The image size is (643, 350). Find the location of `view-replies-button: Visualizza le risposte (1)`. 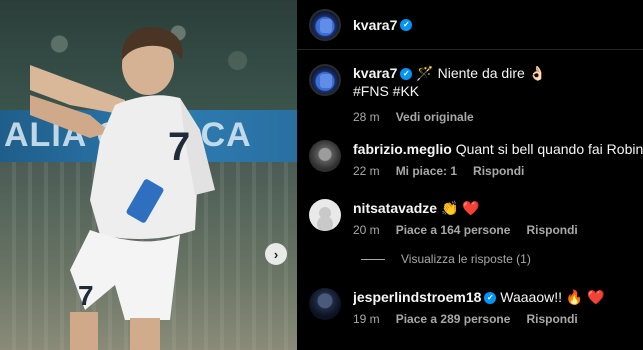

view-replies-button: Visualizza le risposte (1) is located at coordinates (446, 259).